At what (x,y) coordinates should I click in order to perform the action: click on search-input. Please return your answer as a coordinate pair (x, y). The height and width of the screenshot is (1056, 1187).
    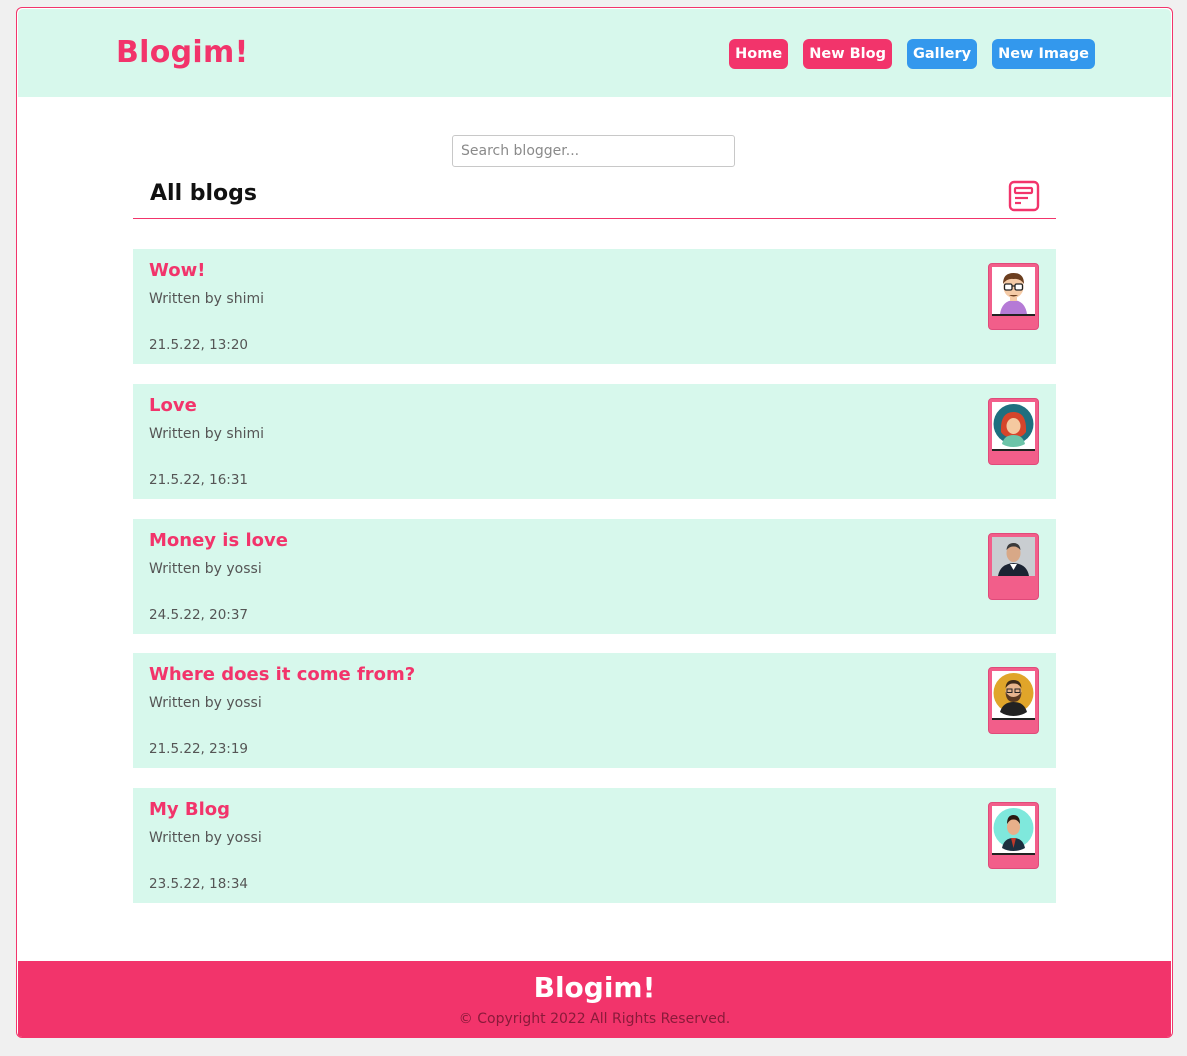
    Looking at the image, I should click on (593, 151).